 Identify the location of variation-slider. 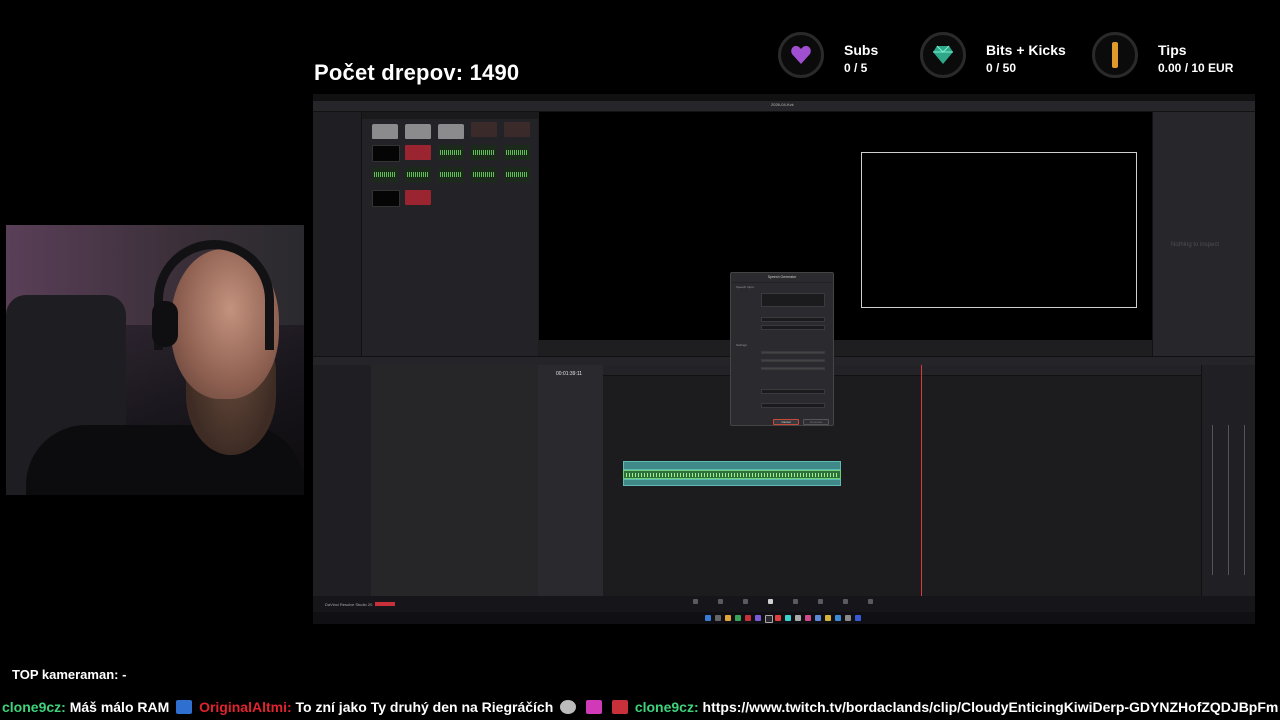
(793, 360).